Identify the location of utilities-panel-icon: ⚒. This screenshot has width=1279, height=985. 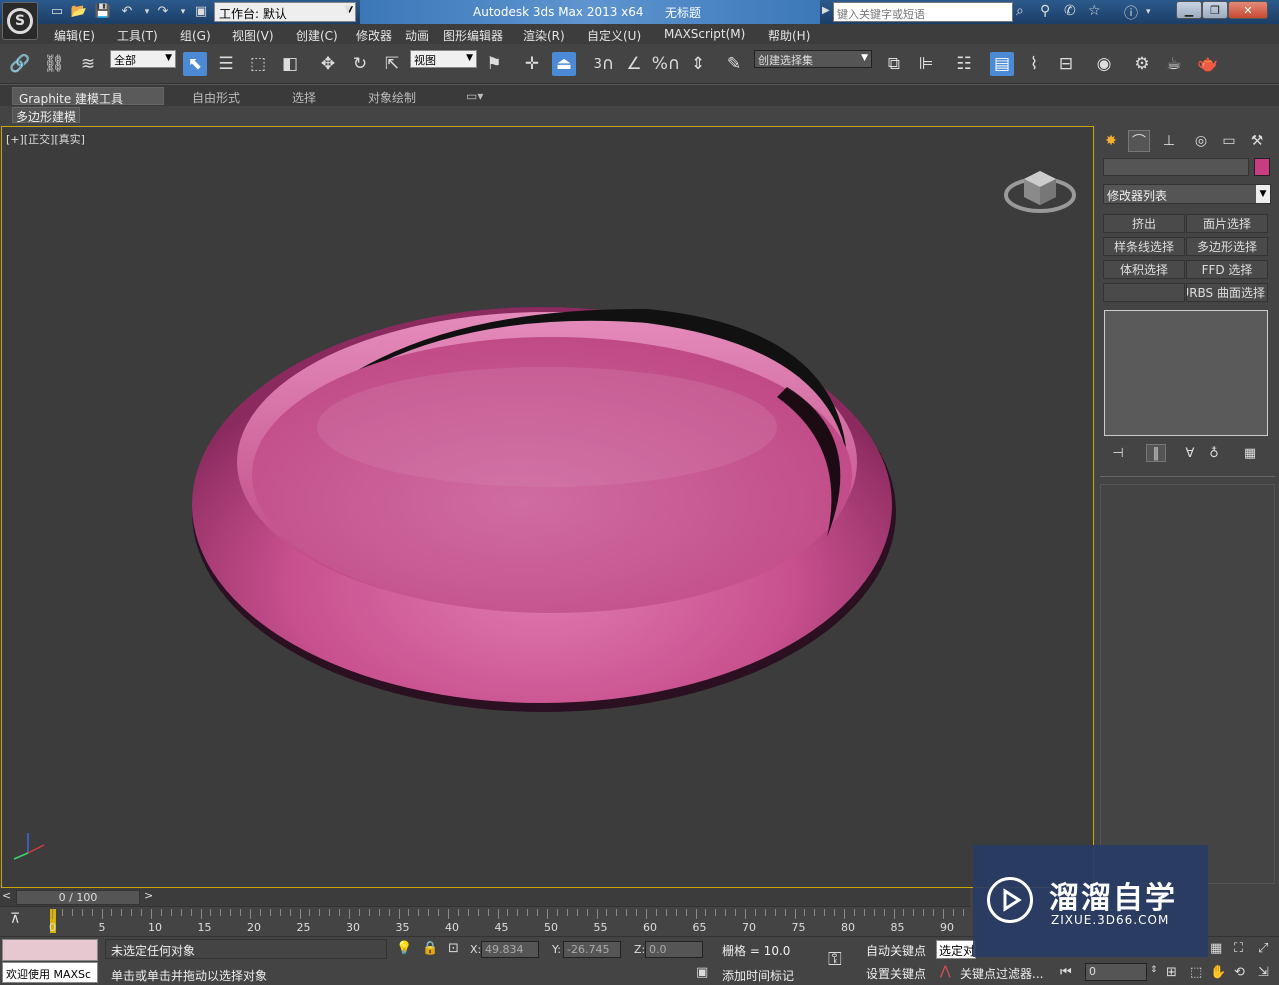
(1257, 141).